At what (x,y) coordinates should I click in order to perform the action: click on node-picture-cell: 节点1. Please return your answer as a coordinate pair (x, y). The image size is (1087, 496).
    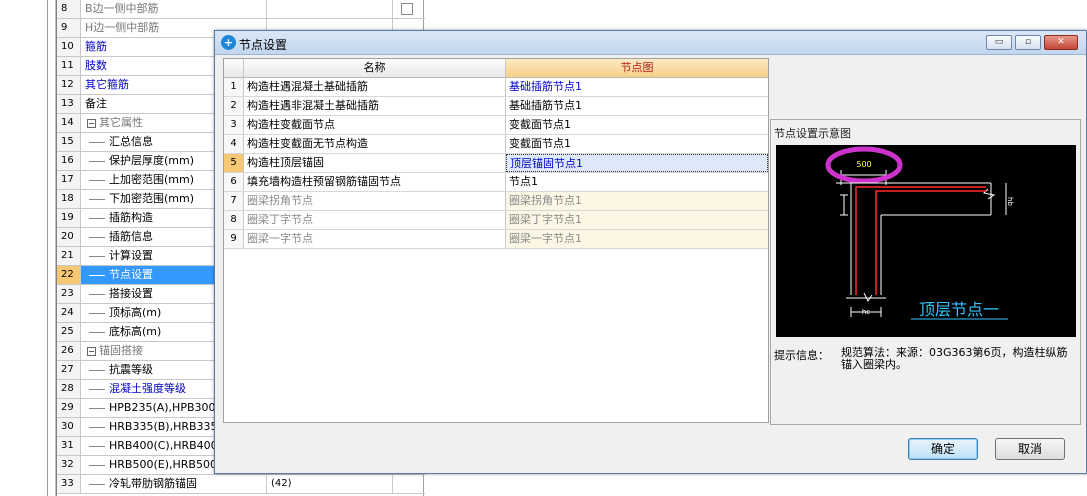
    Looking at the image, I should click on (637, 182).